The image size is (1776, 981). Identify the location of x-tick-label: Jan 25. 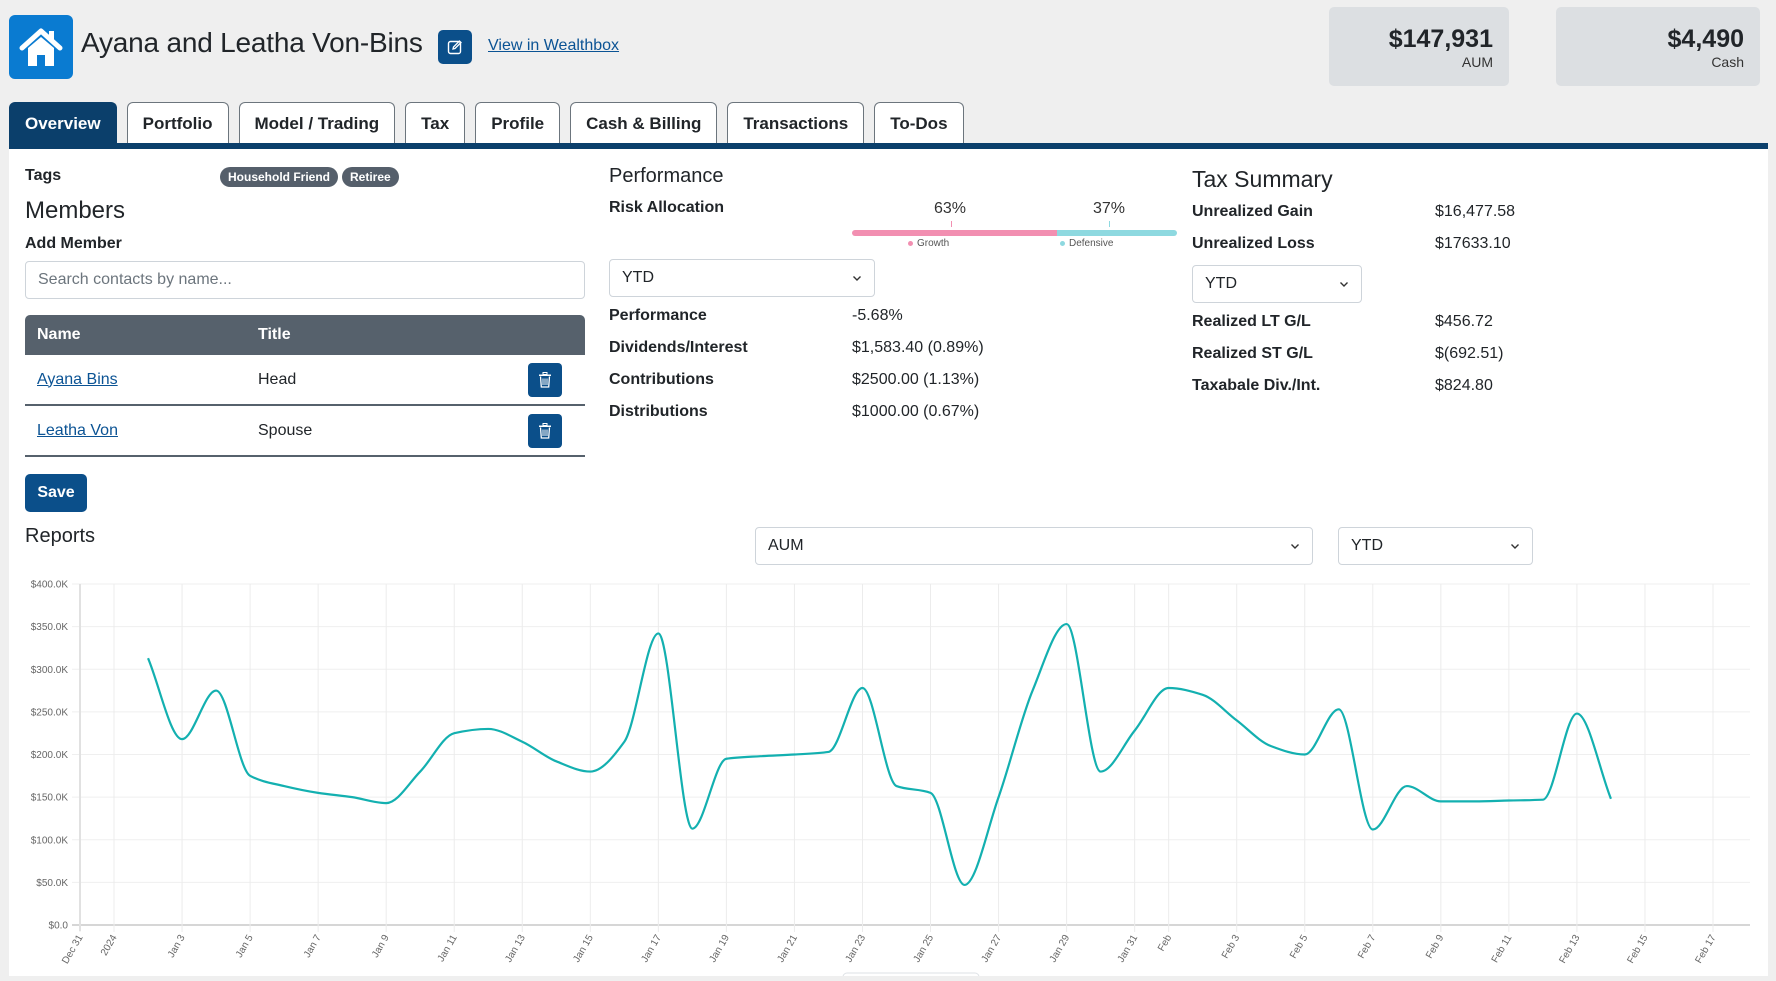
(924, 949).